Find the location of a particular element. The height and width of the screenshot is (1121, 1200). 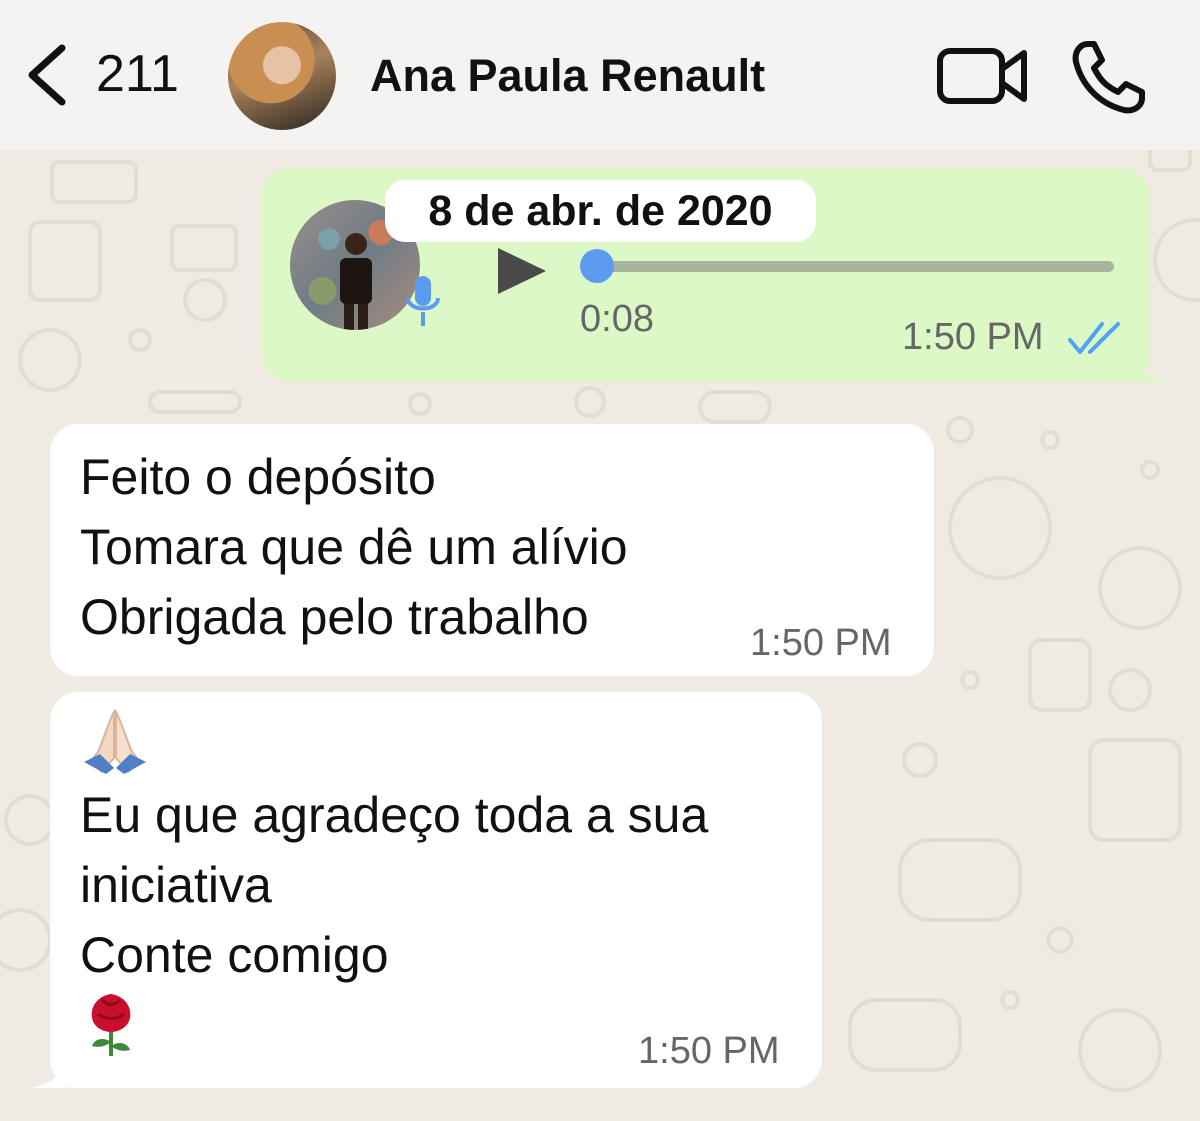

audio-progress-knob is located at coordinates (597, 266).